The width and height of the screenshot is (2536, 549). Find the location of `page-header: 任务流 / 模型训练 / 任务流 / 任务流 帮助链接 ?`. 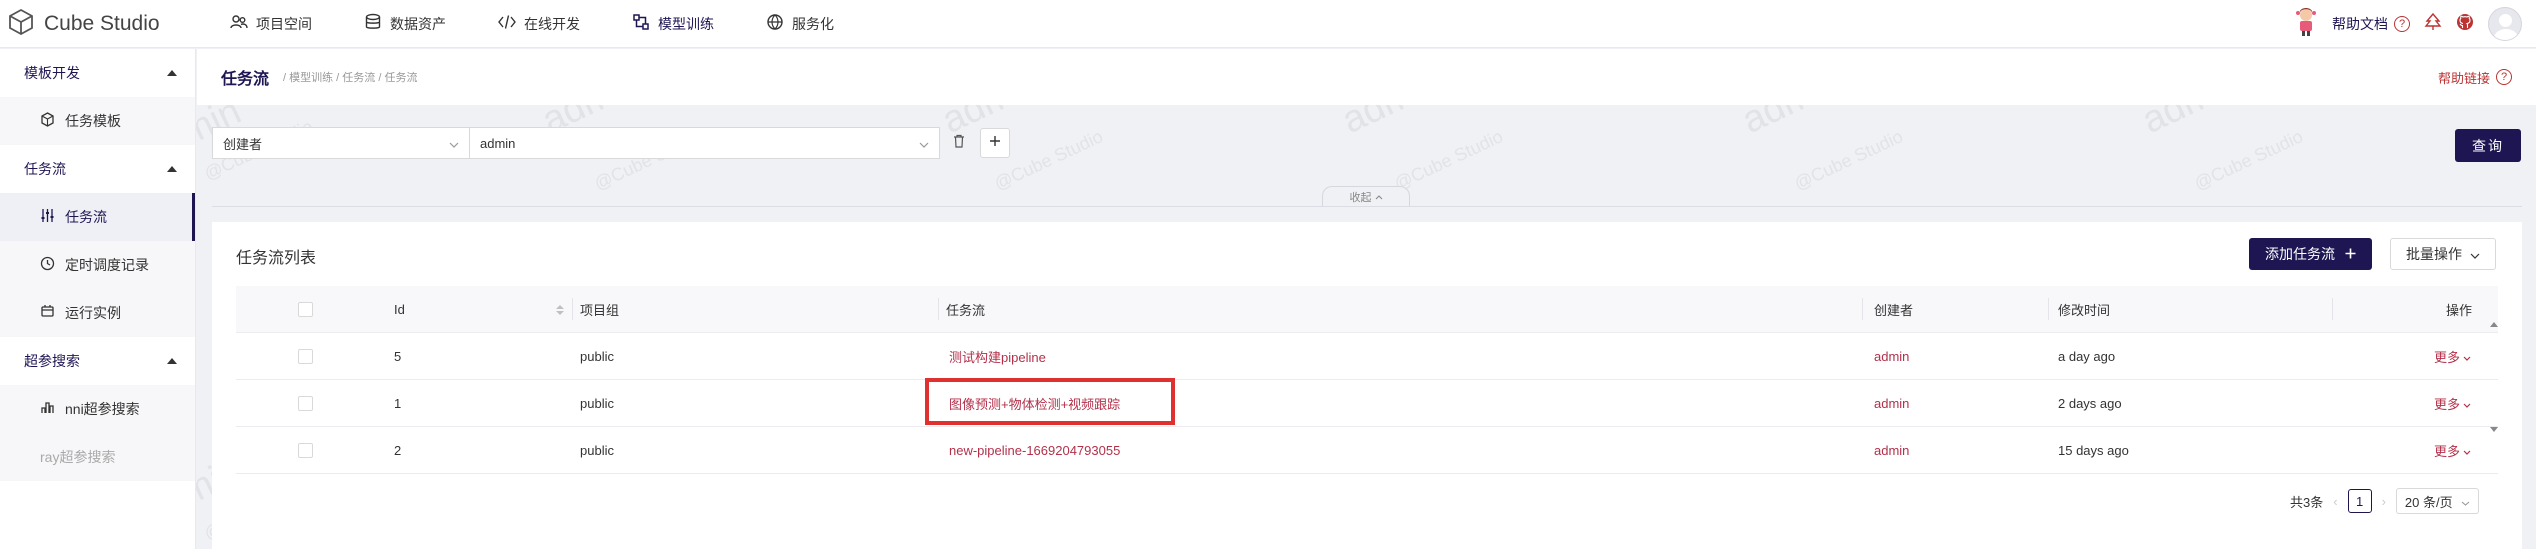

page-header: 任务流 / 模型训练 / 任务流 / 任务流 帮助链接 ? is located at coordinates (1366, 77).